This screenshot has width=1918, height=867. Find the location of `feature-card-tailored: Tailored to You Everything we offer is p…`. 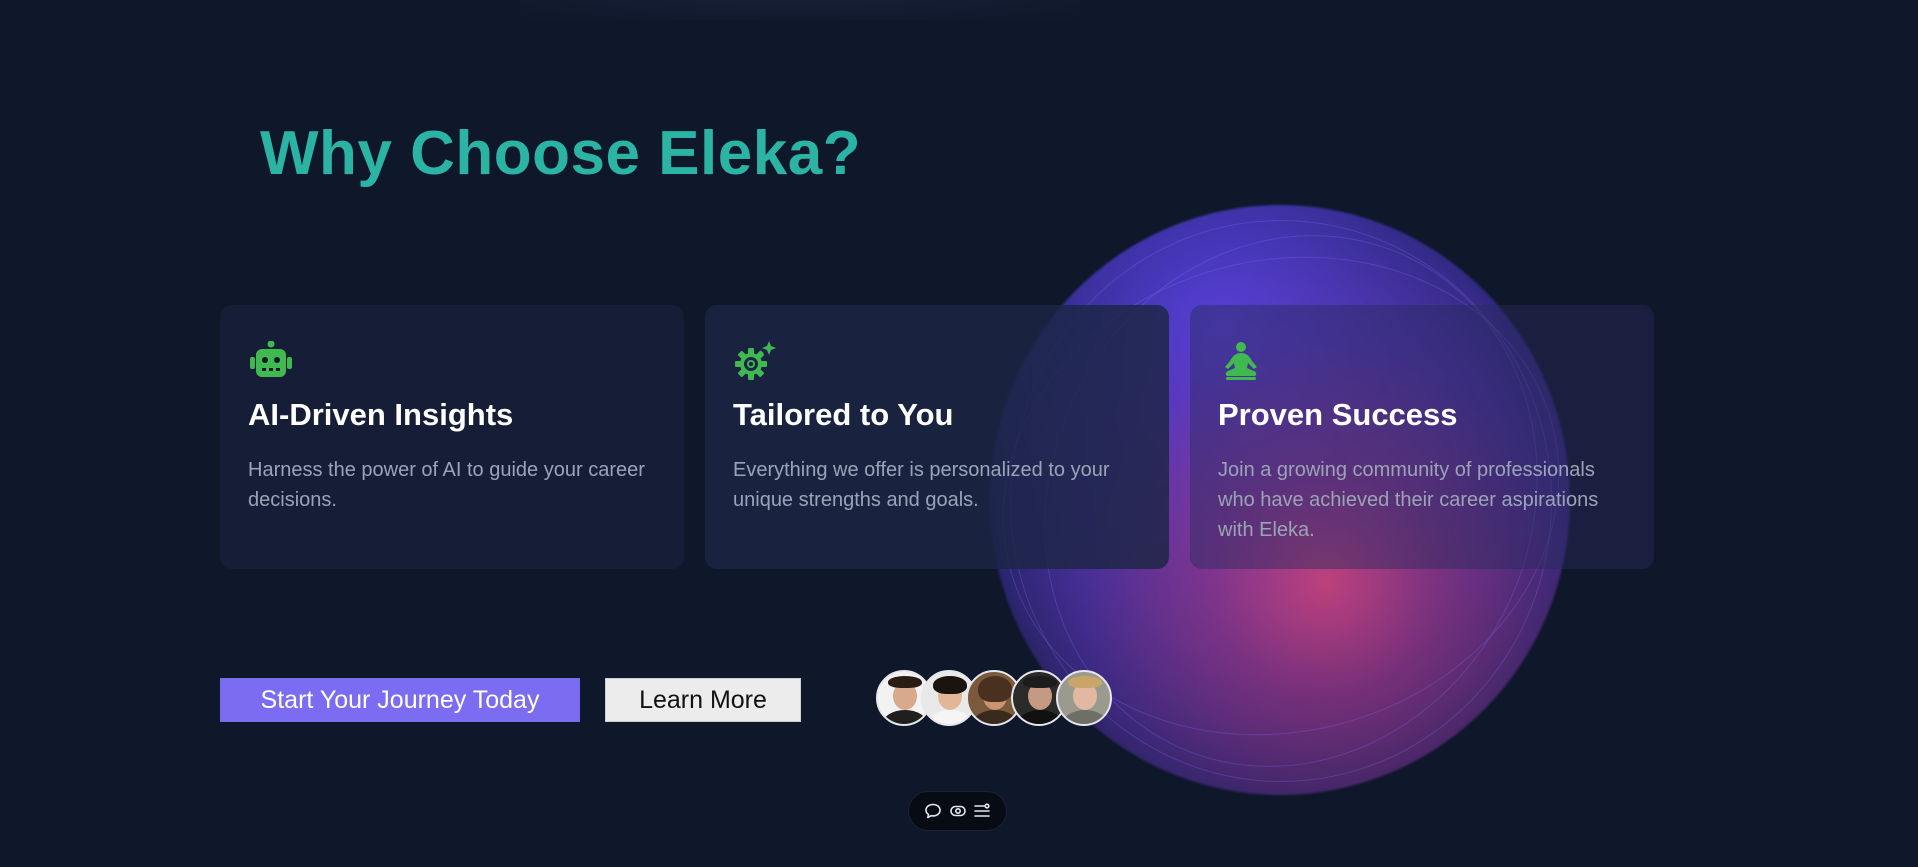

feature-card-tailored: Tailored to You Everything we offer is p… is located at coordinates (937, 437).